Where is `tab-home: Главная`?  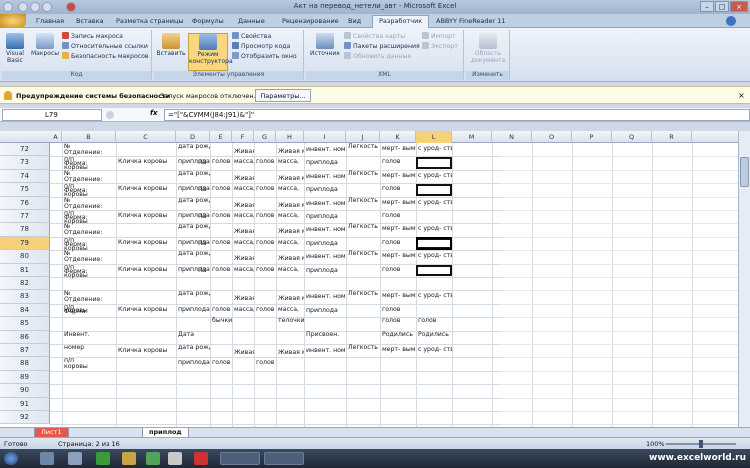
tab-home: Главная is located at coordinates (50, 22).